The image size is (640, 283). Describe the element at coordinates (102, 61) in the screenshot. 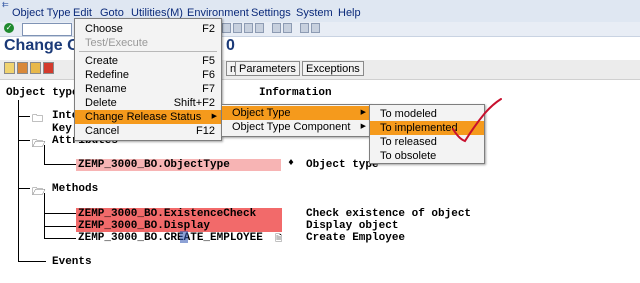

I see `menu-item-label: Create` at that location.